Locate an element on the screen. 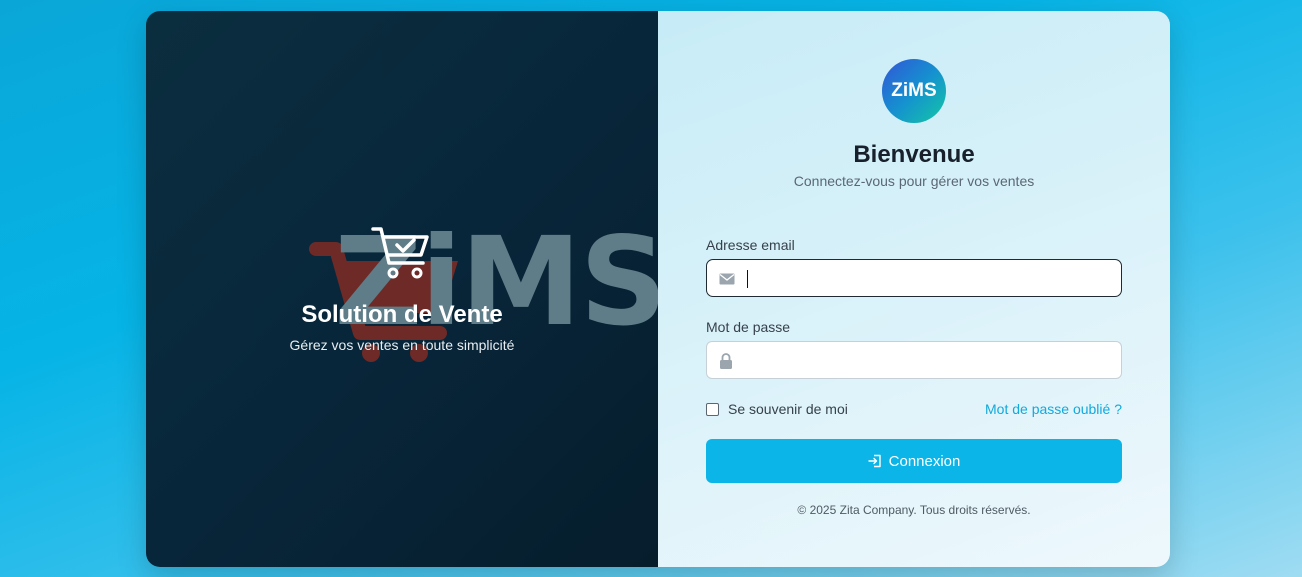 This screenshot has height=577, width=1302. login-button: Connexion is located at coordinates (914, 461).